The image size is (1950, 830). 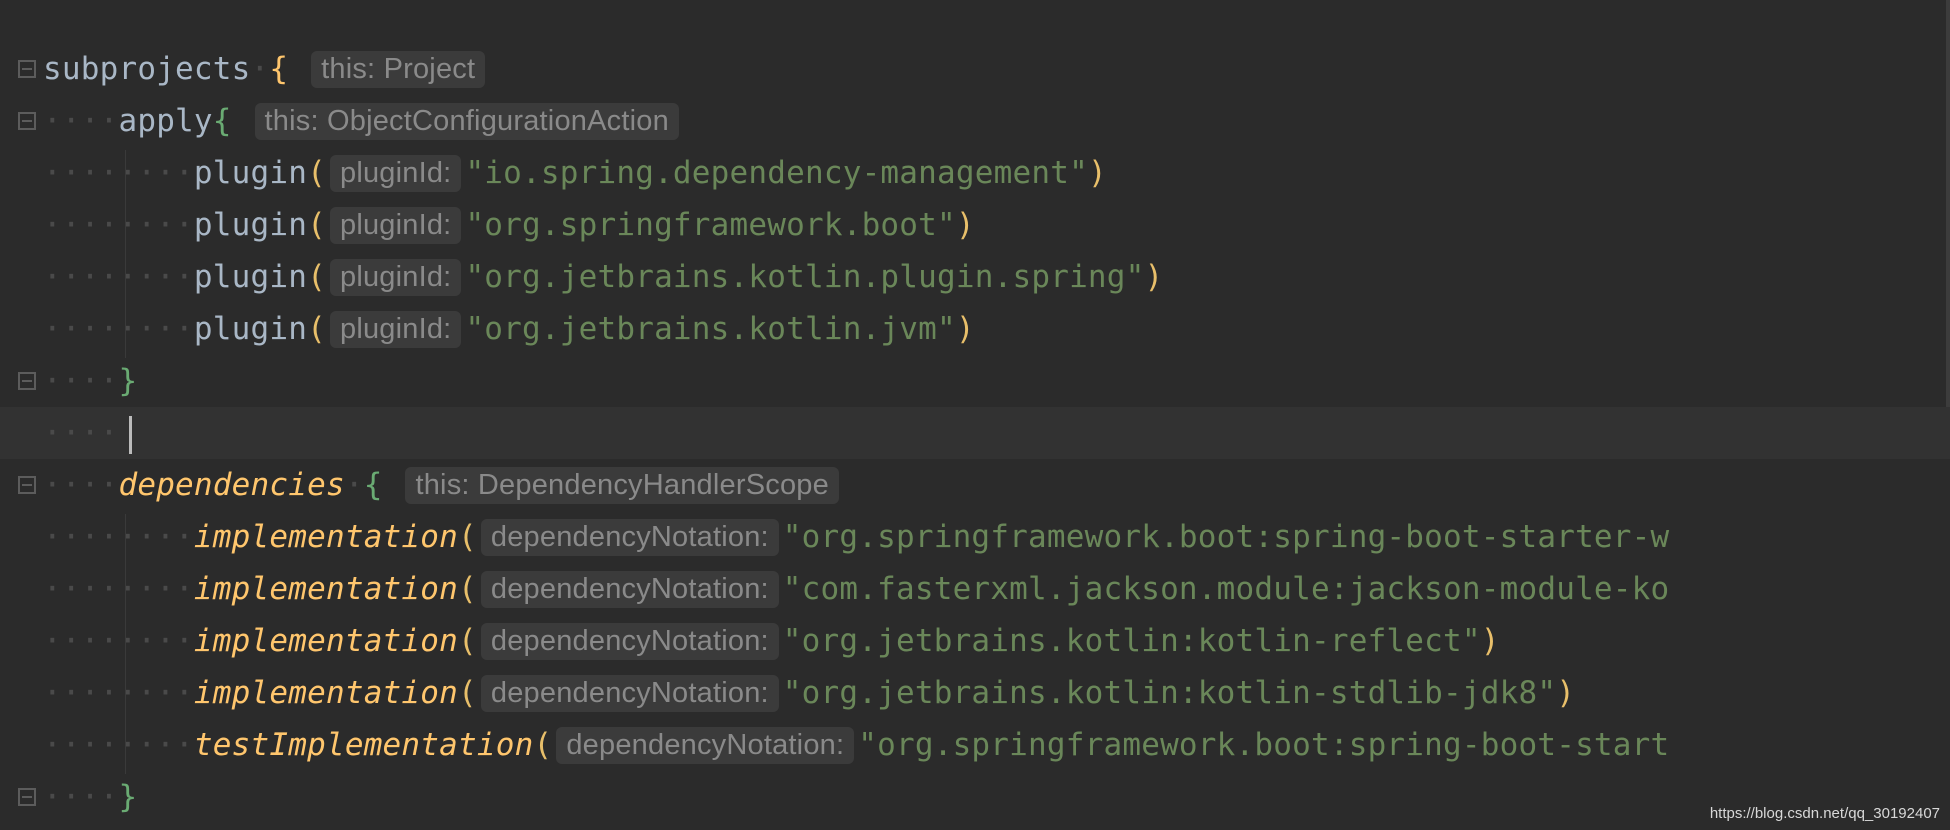 What do you see at coordinates (805, 277) in the screenshot?
I see `plugin-id: "org.jetbrains.kotlin.plugin.spring"` at bounding box center [805, 277].